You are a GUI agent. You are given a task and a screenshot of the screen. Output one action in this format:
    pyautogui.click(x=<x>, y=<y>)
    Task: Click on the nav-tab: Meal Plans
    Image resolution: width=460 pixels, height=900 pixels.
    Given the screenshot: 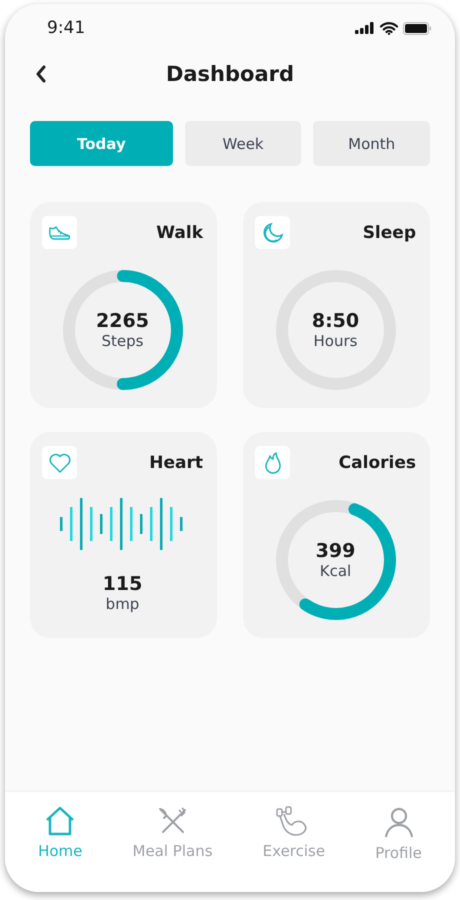 What is the action you would take?
    pyautogui.click(x=172, y=833)
    